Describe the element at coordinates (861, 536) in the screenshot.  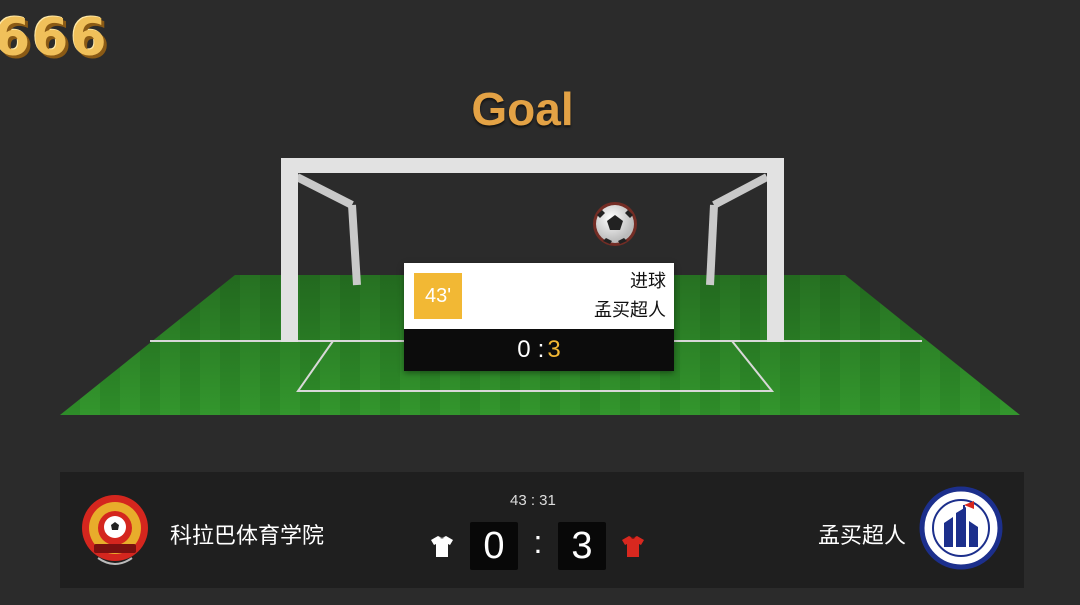
I see `away-team-name: 孟买超人` at that location.